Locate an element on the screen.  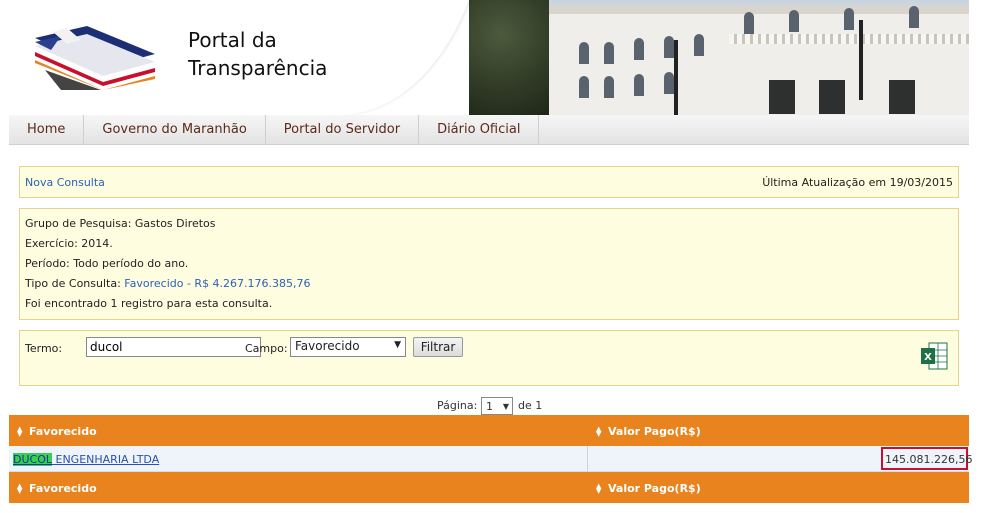
column-footer-favorecido: ▲ ▼ Favorecido is located at coordinates (57, 488).